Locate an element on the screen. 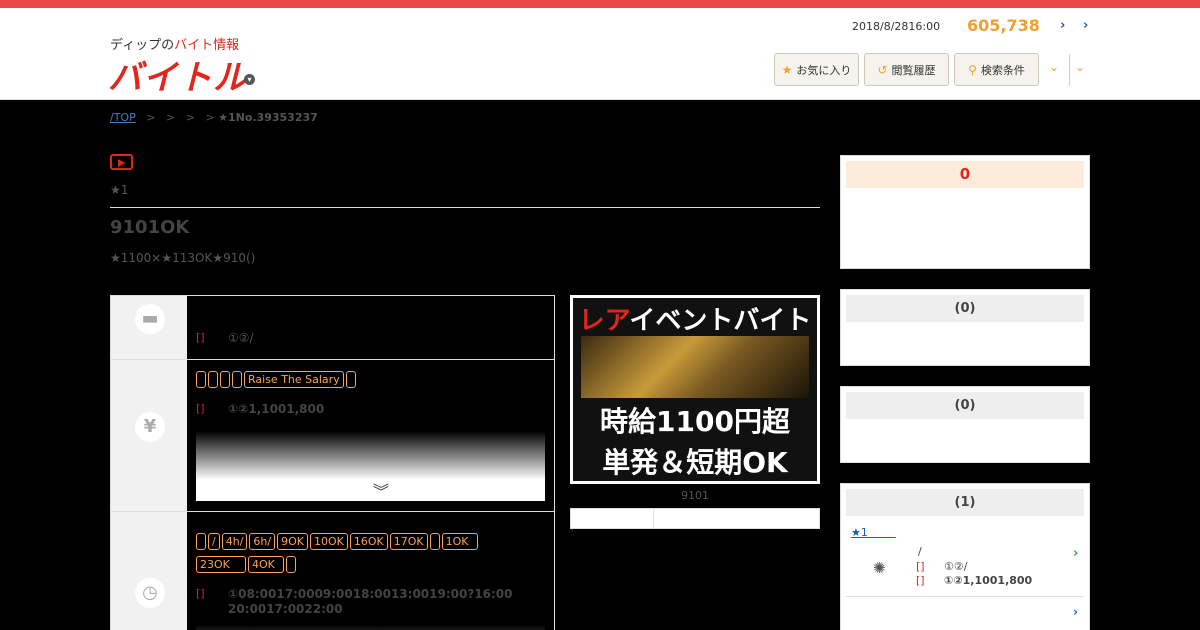 The image size is (1200, 630). more-link: › is located at coordinates (1075, 612).